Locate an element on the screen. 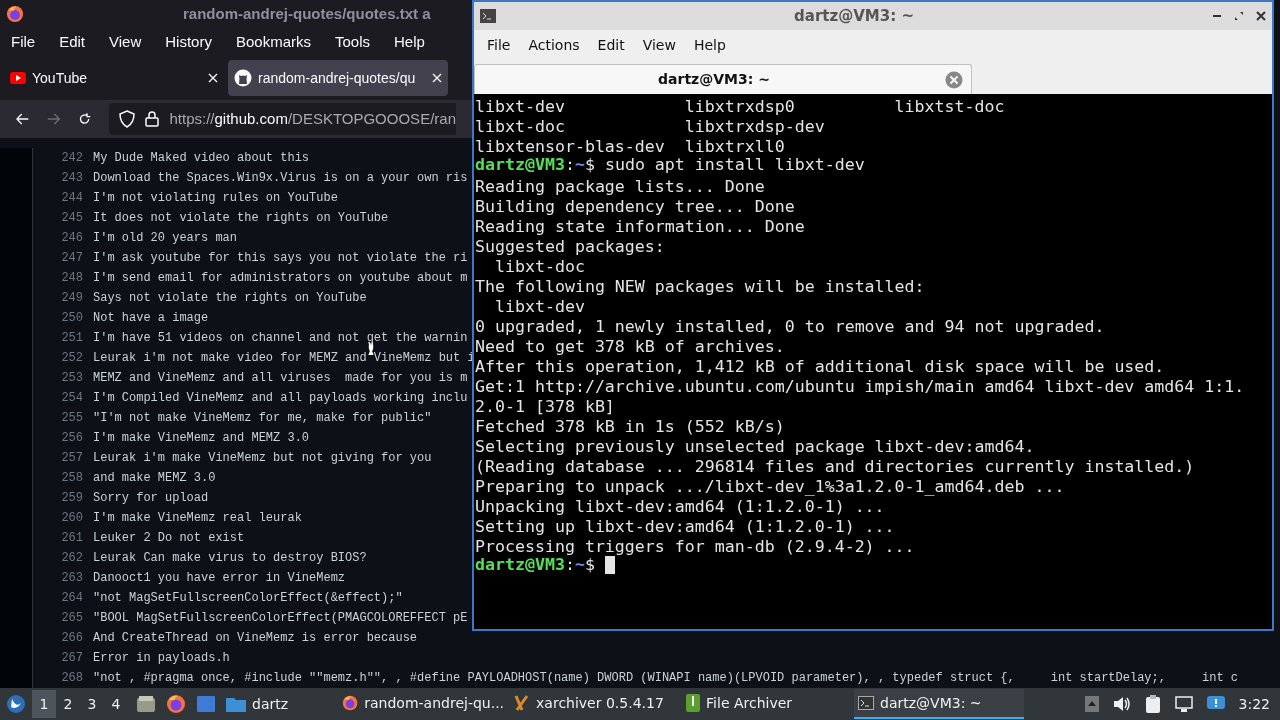  terminal-line: libxt-doc is located at coordinates (539, 265).